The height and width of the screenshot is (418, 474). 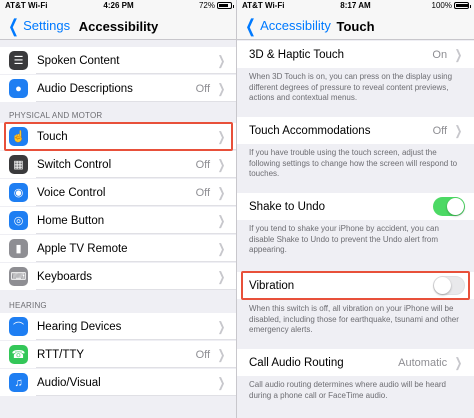 I want to click on row-label: Shake to Undo, so click(x=287, y=206).